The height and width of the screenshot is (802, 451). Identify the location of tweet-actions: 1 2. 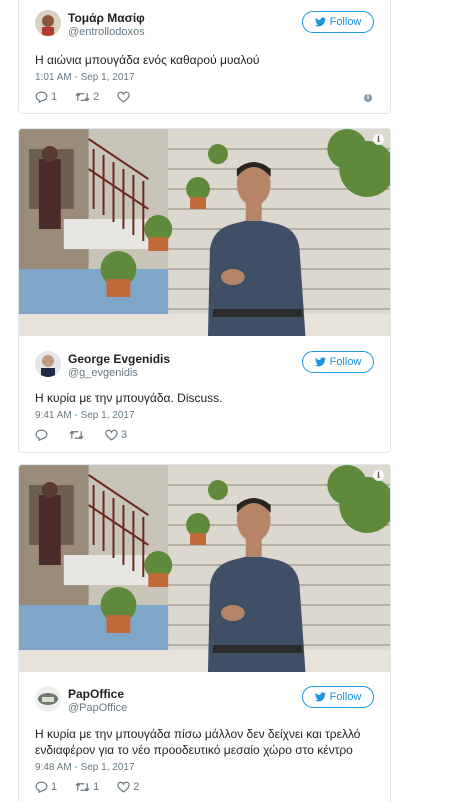
(93, 97).